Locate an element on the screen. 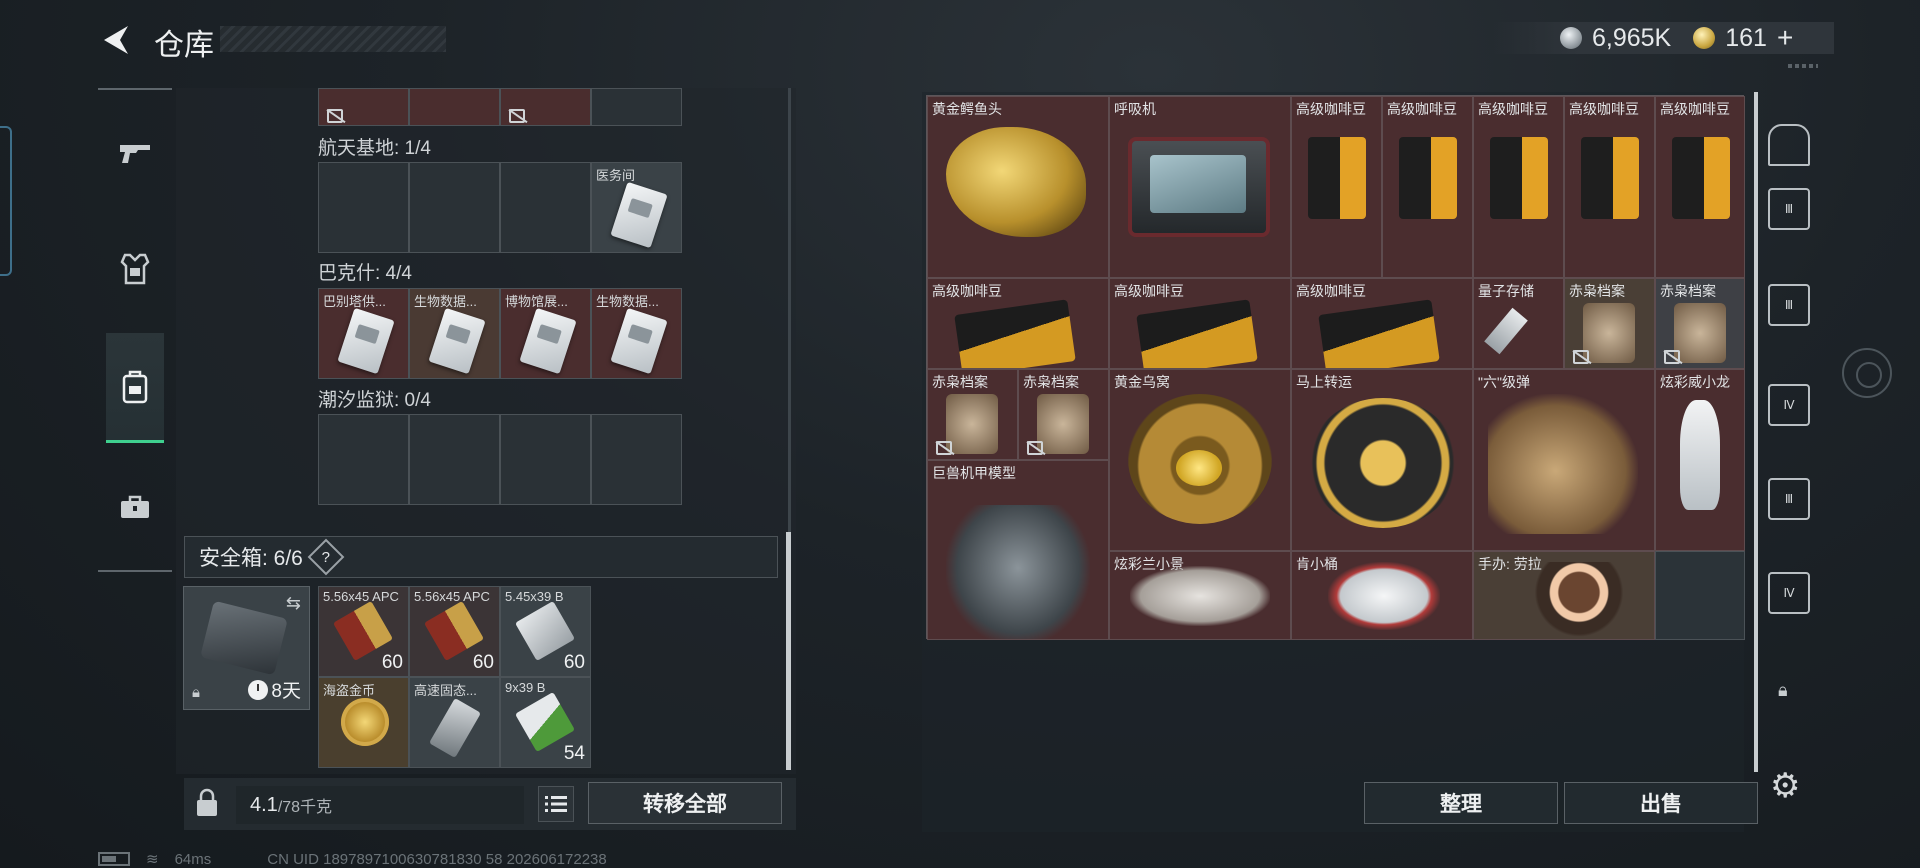 This screenshot has height=868, width=1920. stash-item: 手办: 劳拉 is located at coordinates (1564, 595).